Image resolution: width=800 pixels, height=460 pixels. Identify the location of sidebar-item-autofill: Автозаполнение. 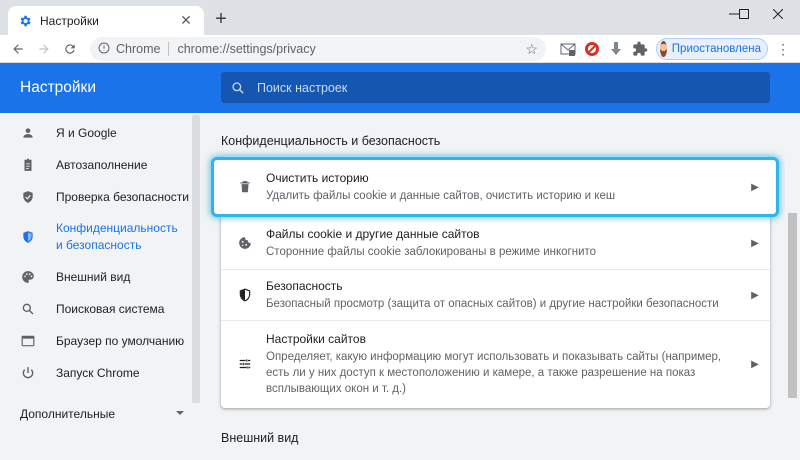
(95, 165).